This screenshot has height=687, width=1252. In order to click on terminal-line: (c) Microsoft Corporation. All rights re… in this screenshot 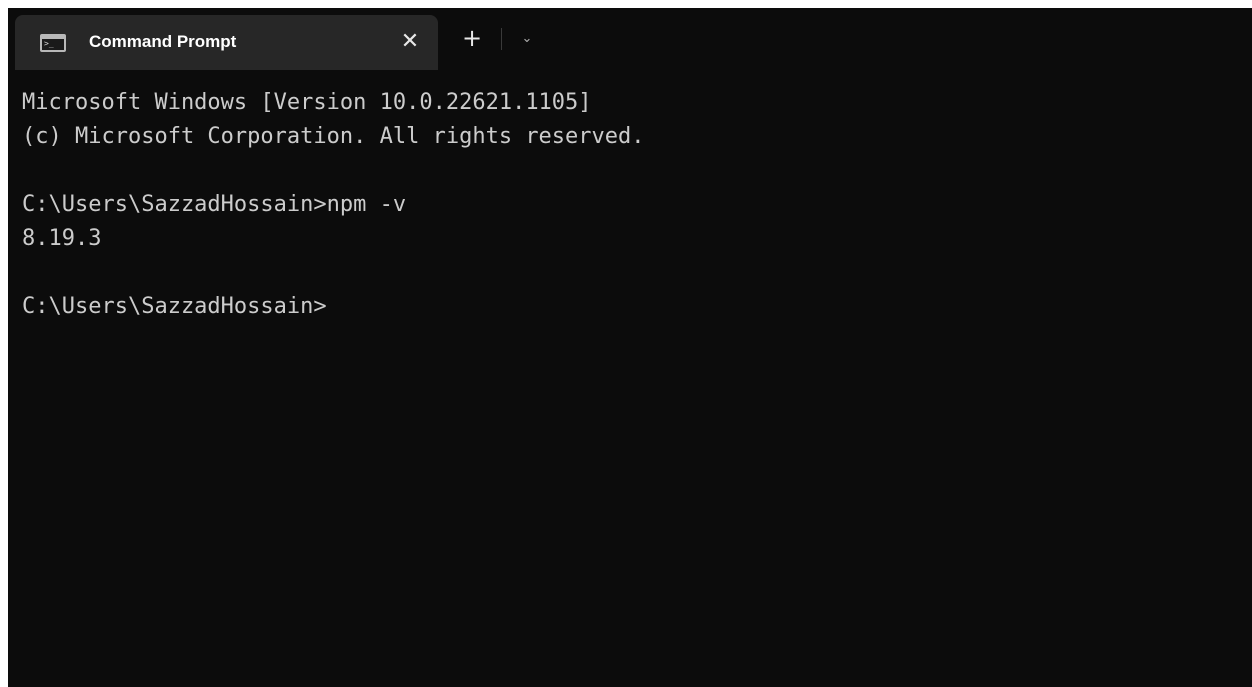, I will do `click(333, 136)`.